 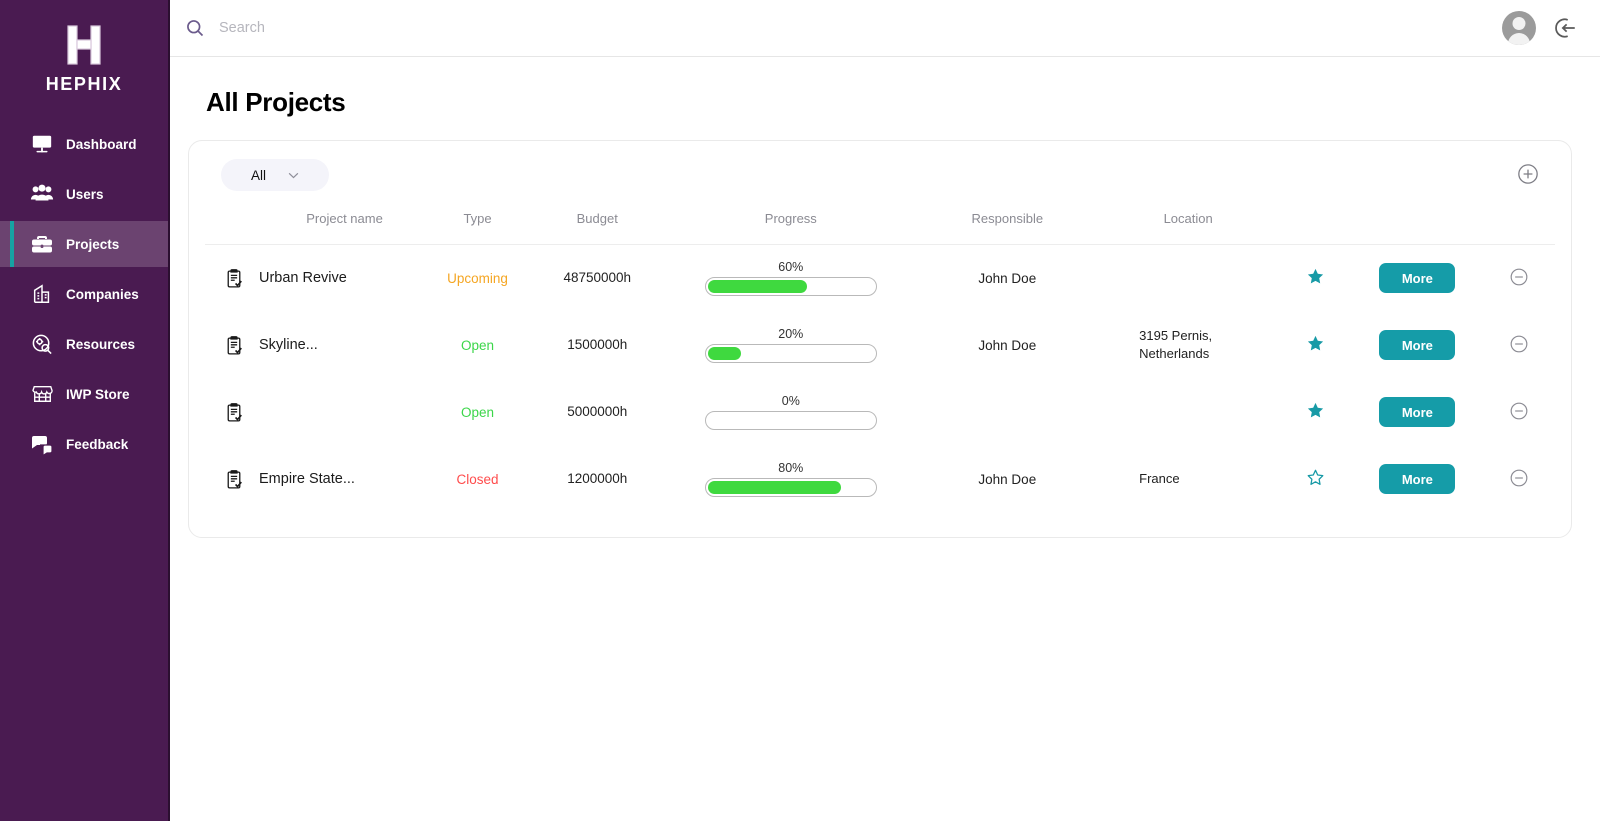 What do you see at coordinates (1159, 478) in the screenshot?
I see `location-text: France` at bounding box center [1159, 478].